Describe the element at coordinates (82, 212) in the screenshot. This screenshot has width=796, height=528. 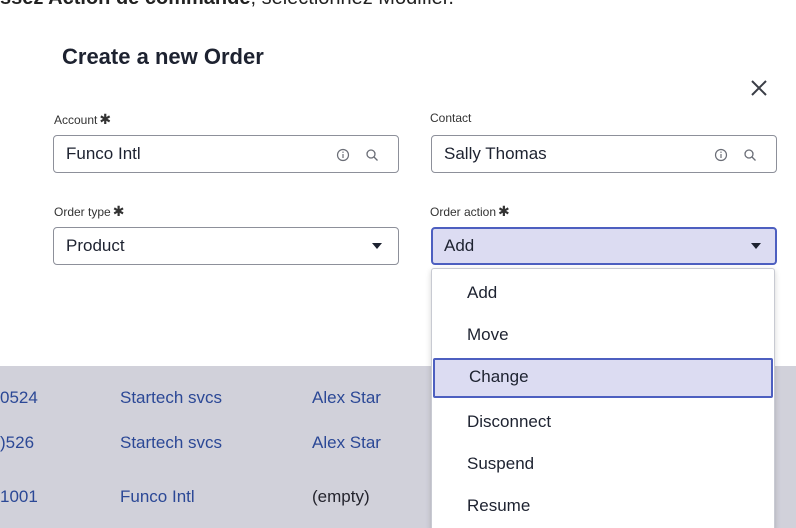
I see `order-type-label: Order type` at that location.